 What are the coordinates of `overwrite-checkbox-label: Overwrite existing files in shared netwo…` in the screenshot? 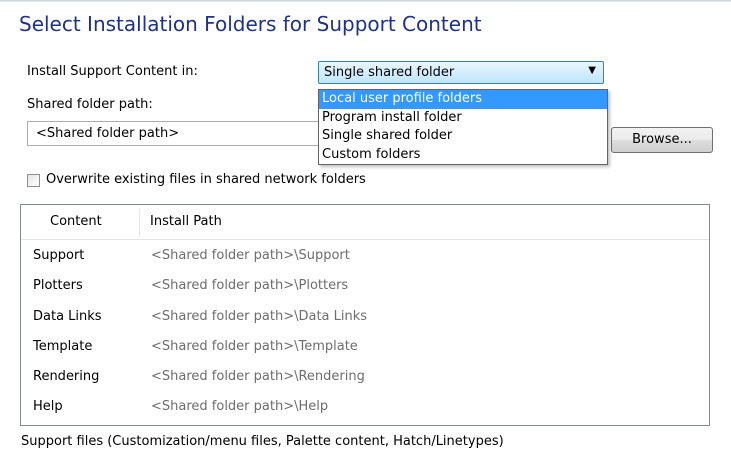 It's located at (206, 179).